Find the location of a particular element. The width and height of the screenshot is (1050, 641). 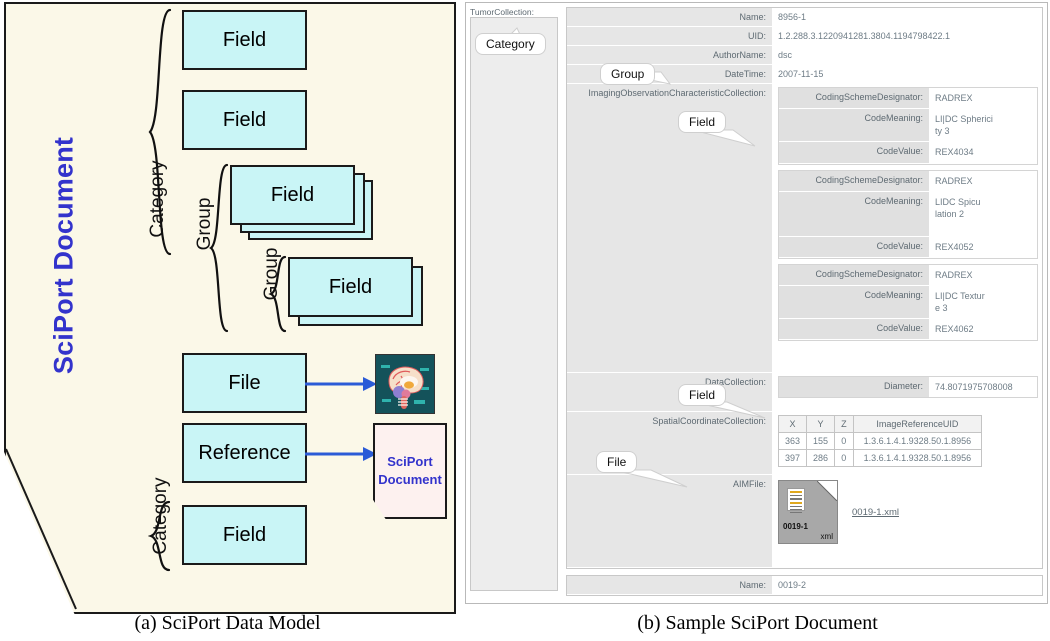

brace-label-category-bottom: Category is located at coordinates (160, 516).